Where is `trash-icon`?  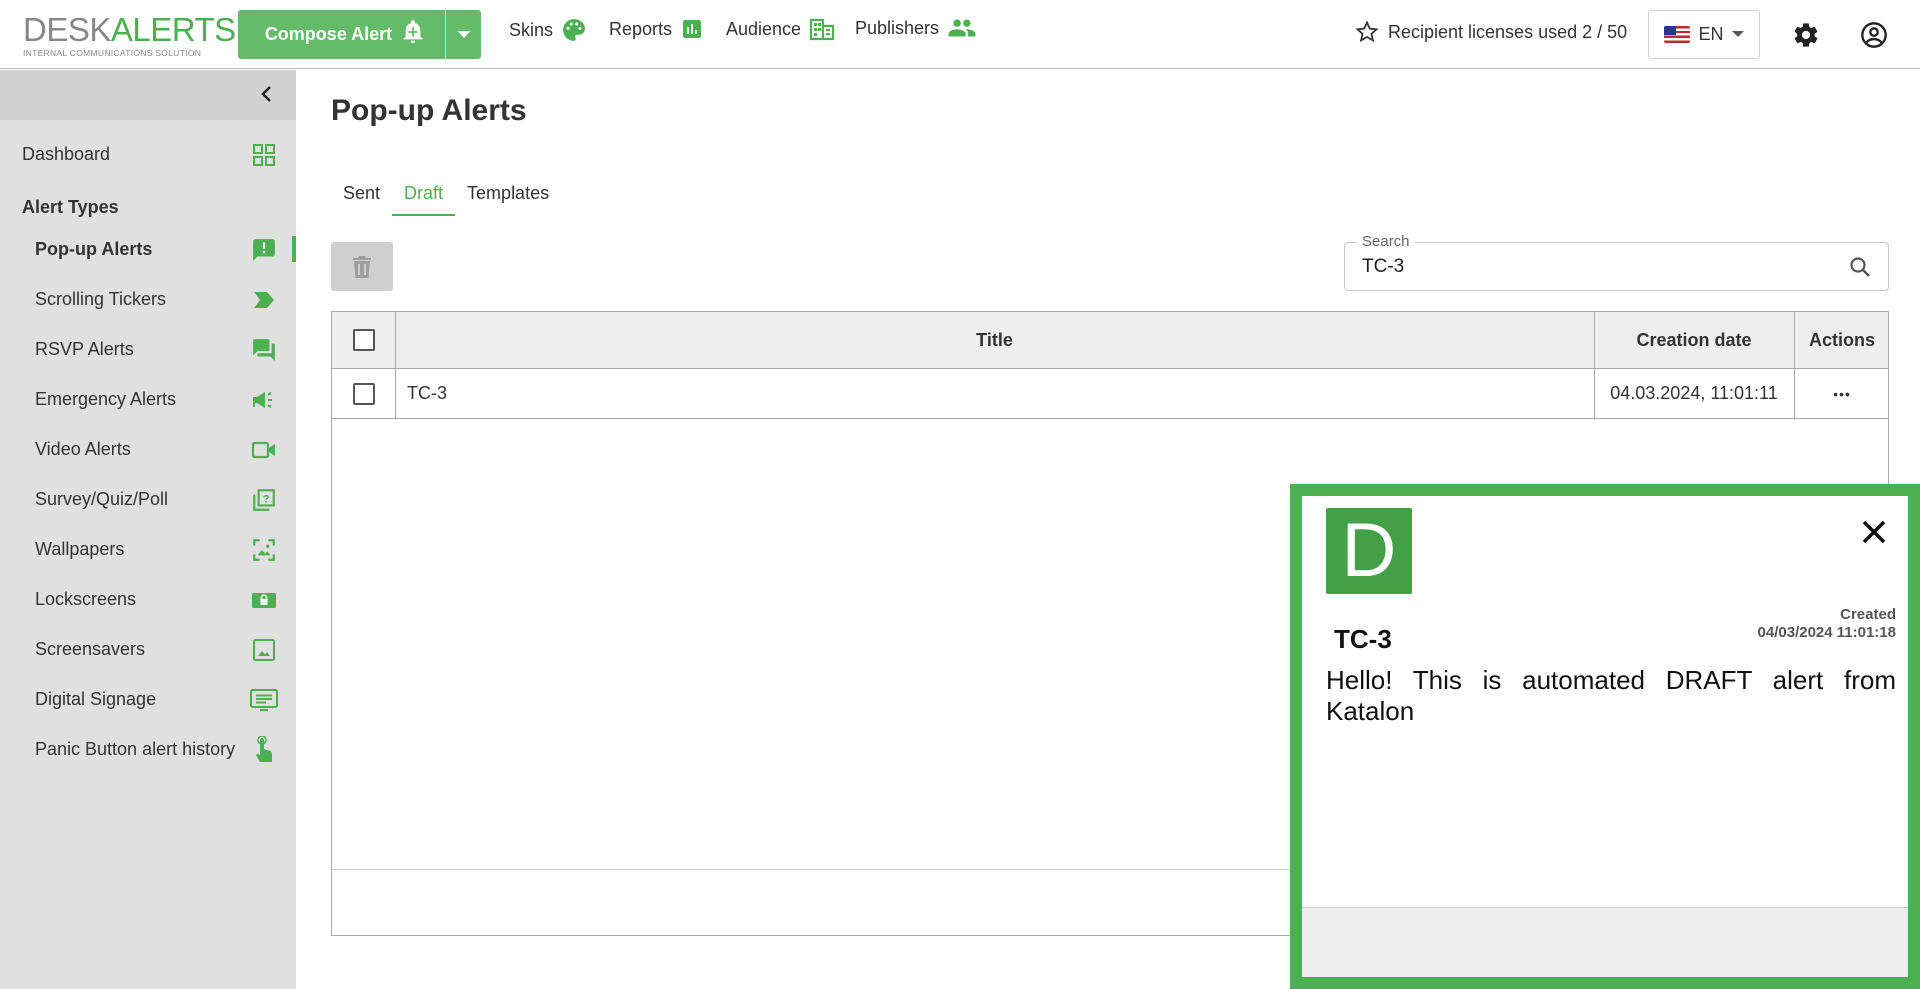
trash-icon is located at coordinates (362, 266).